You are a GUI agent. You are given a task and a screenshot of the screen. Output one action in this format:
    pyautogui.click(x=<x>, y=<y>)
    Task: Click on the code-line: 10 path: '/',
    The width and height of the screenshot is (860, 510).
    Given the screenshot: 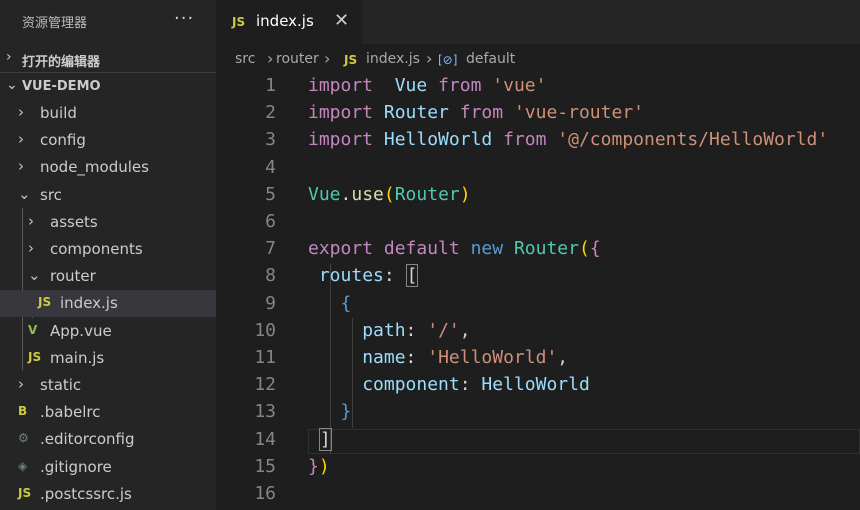 What is the action you would take?
    pyautogui.click(x=538, y=332)
    